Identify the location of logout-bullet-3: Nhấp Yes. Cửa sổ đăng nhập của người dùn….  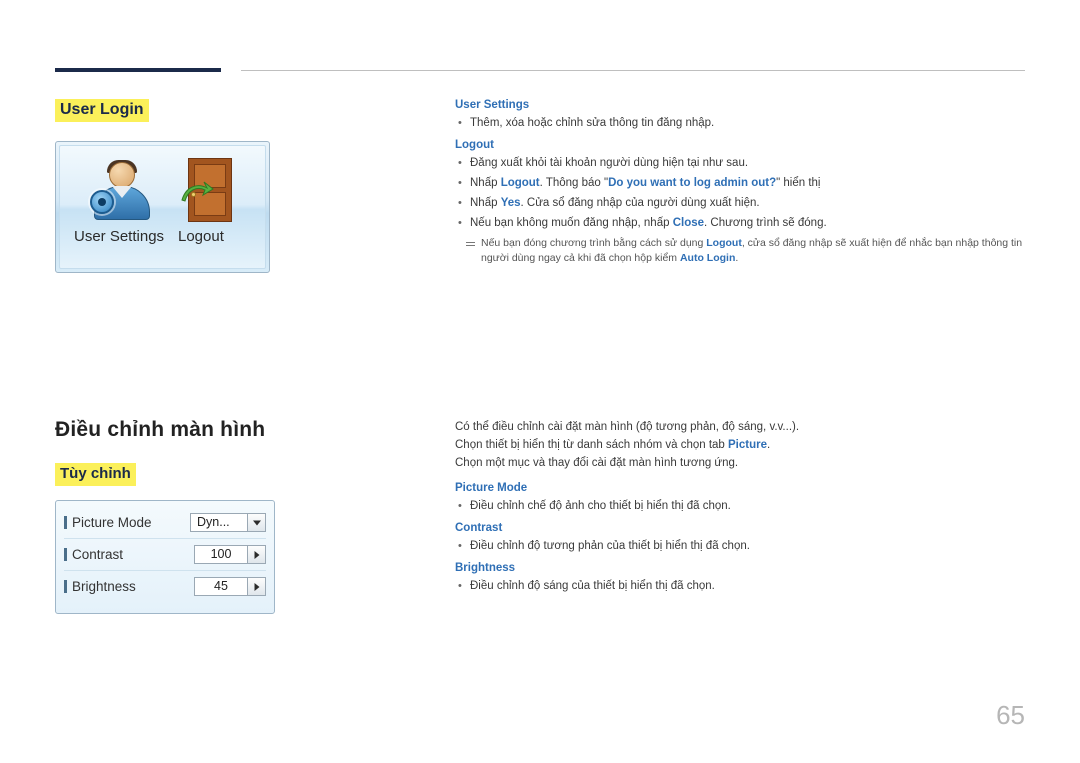
(742, 203).